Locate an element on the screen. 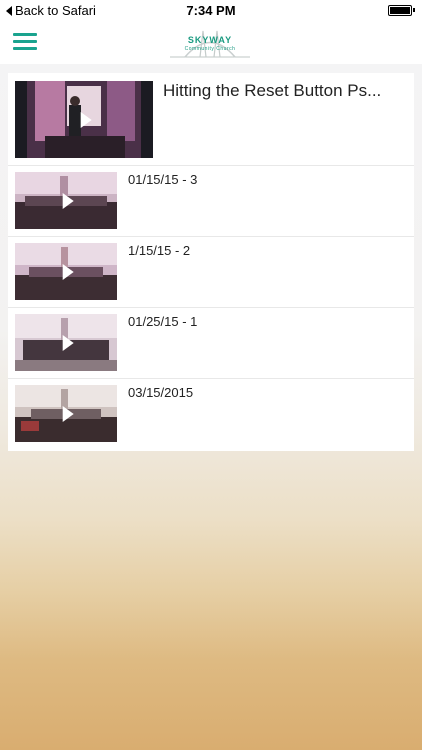 This screenshot has height=750, width=422. logo-name: SKYWAY is located at coordinates (210, 40).